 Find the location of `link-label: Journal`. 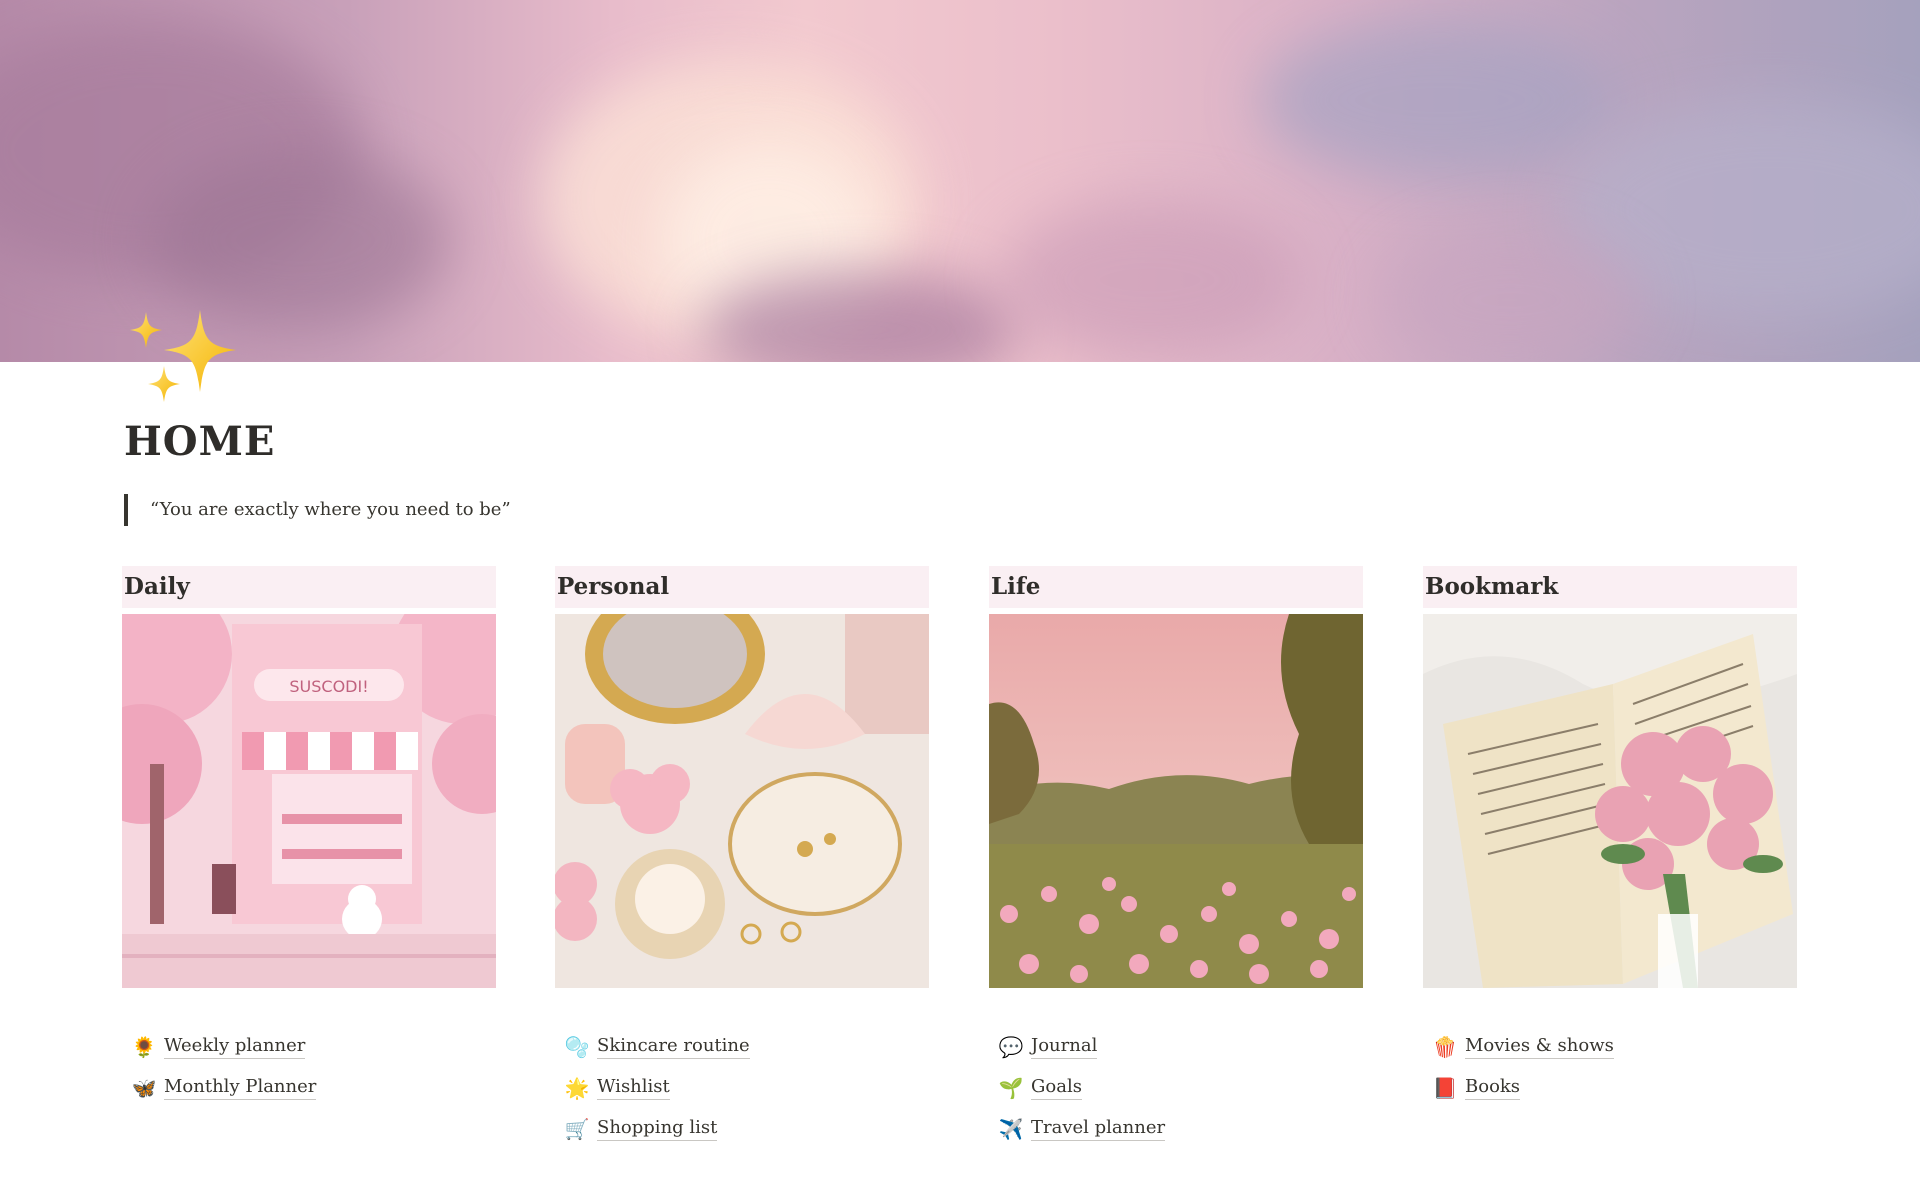

link-label: Journal is located at coordinates (1064, 1046).